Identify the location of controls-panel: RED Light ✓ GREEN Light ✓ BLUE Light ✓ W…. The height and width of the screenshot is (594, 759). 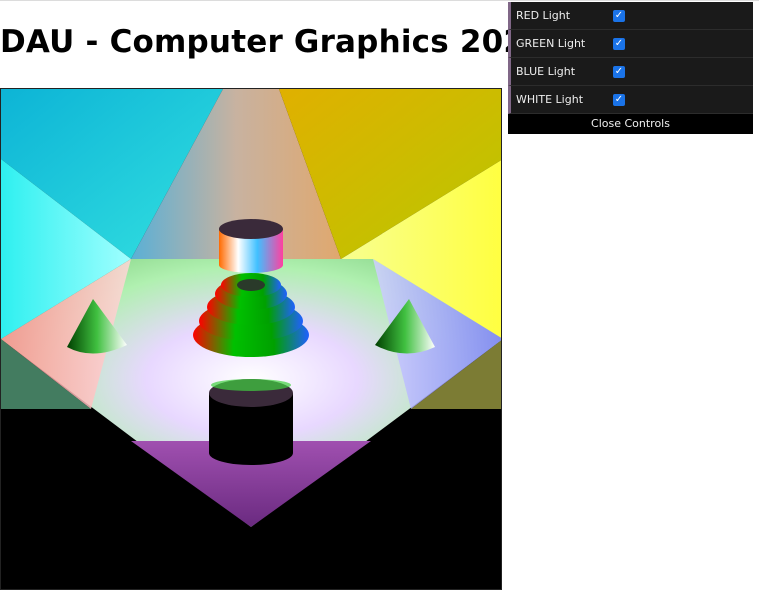
(630, 68).